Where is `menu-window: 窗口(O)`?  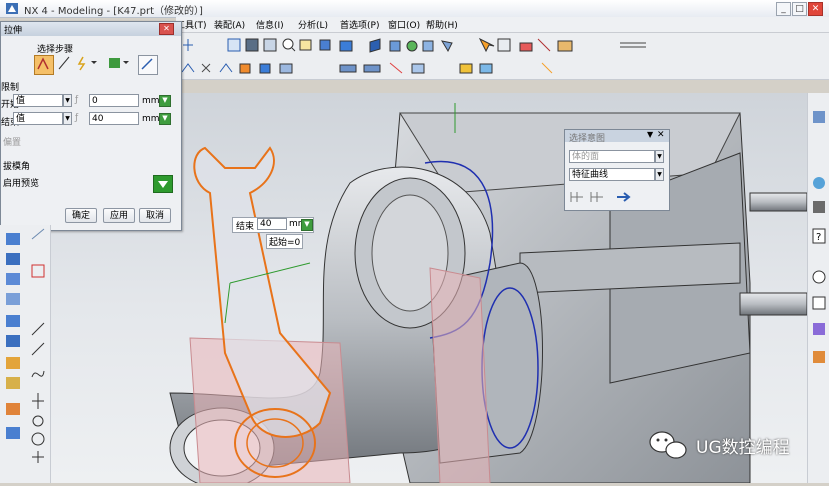
menu-window: 窗口(O) is located at coordinates (404, 24).